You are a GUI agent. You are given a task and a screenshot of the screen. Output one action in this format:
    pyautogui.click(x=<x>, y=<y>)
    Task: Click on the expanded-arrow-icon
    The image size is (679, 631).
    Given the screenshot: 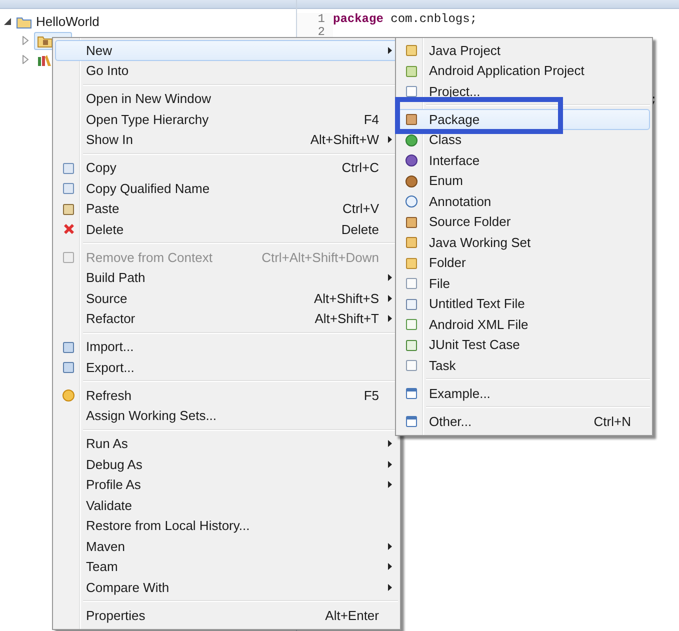 What is the action you would take?
    pyautogui.click(x=8, y=21)
    